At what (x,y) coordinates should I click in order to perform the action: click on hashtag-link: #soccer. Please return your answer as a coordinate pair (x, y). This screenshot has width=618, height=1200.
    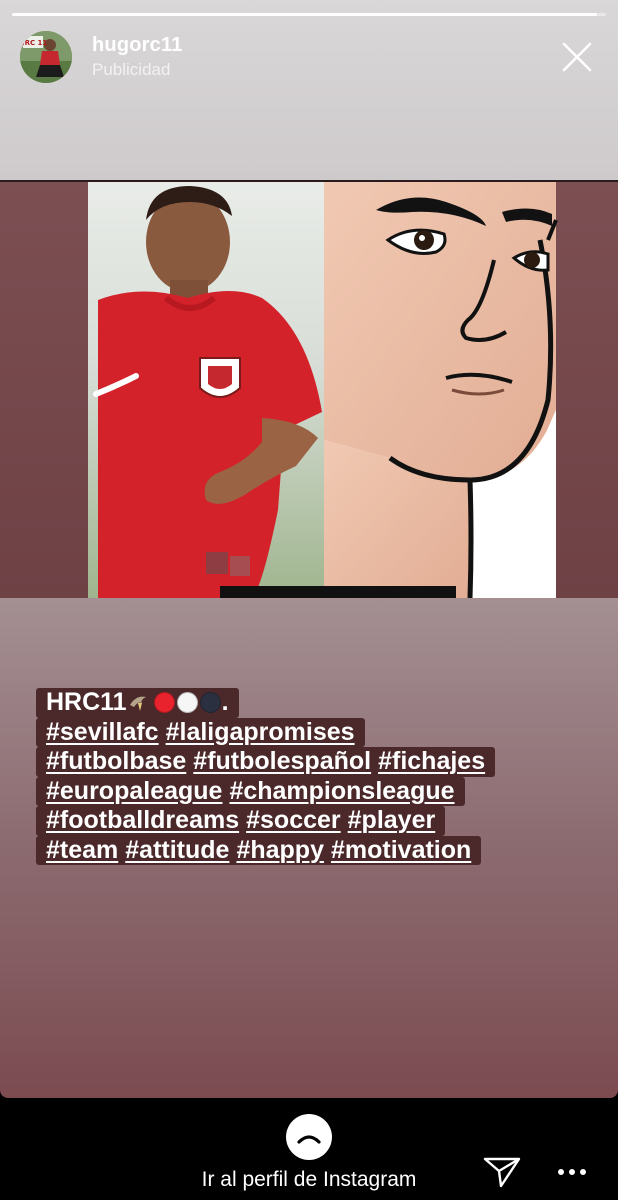
    Looking at the image, I should click on (293, 820).